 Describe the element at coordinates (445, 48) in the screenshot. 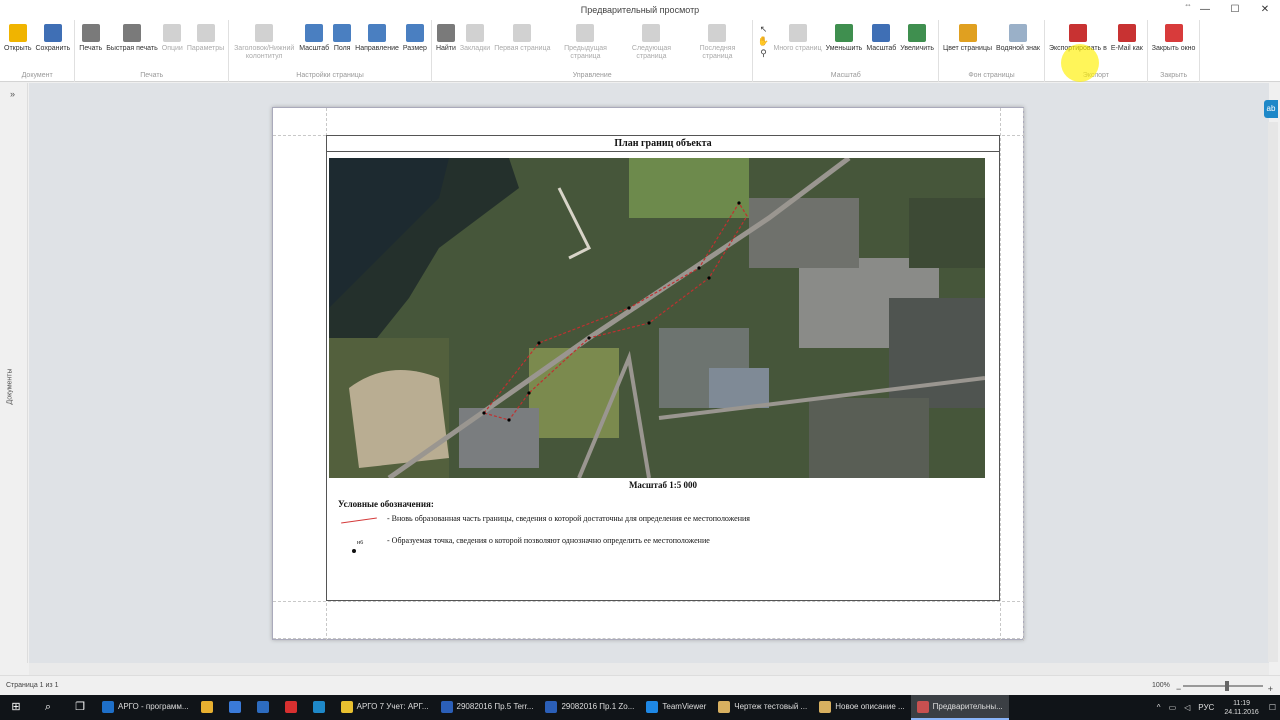

I see `button-label: Найти` at that location.